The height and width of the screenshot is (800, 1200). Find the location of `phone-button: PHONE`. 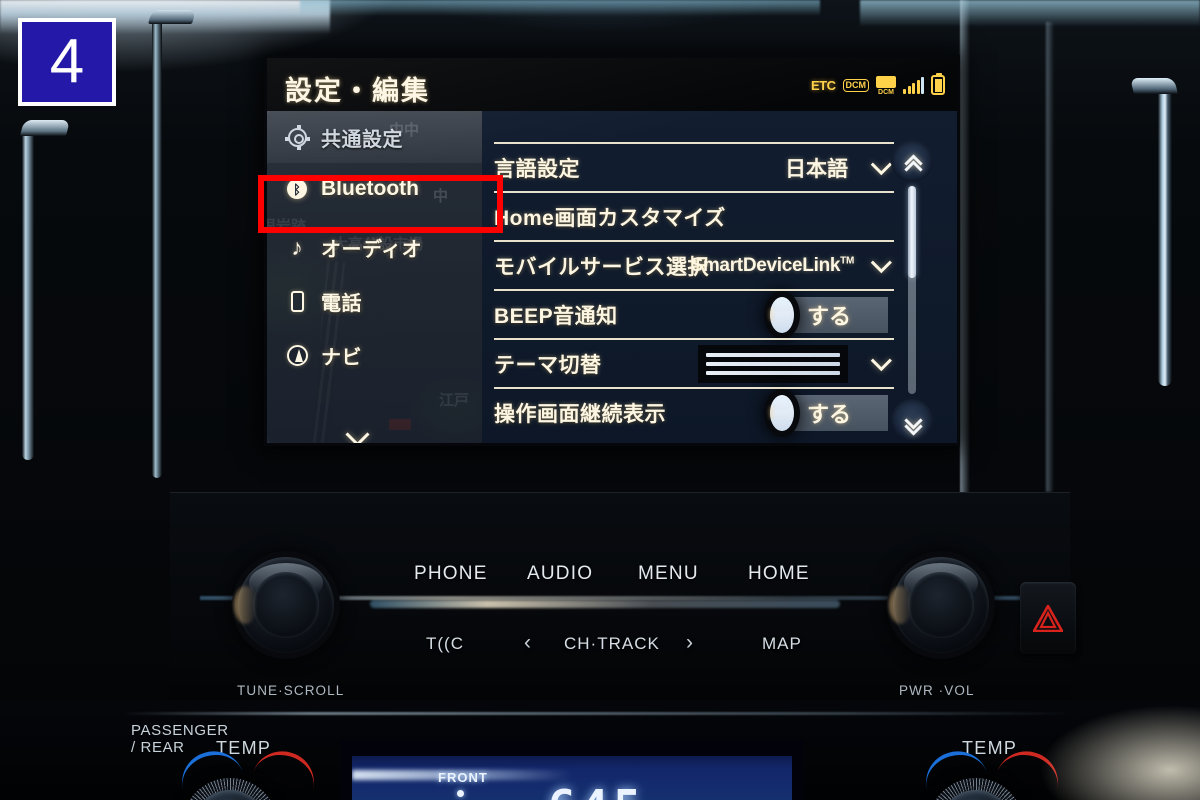

phone-button: PHONE is located at coordinates (451, 574).